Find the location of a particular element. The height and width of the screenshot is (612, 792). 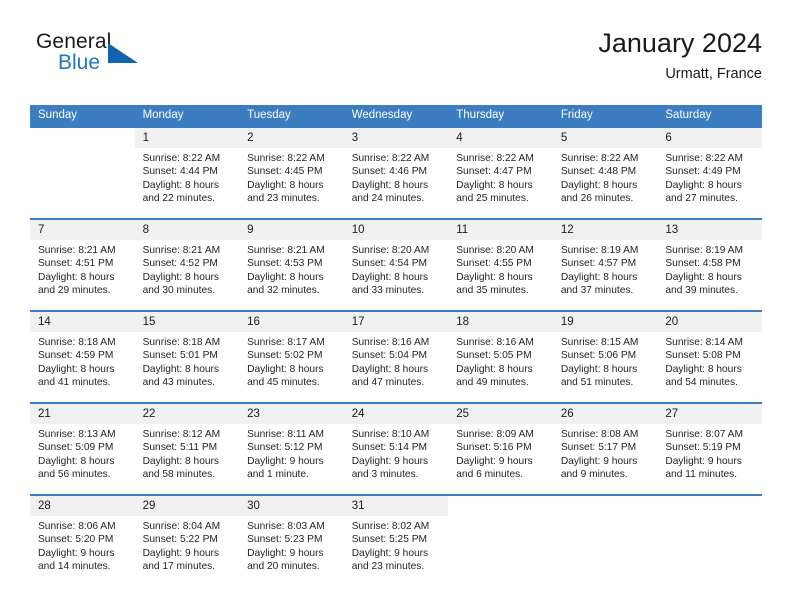

day-detail-line: Sunset: 5:05 PM is located at coordinates (494, 356).